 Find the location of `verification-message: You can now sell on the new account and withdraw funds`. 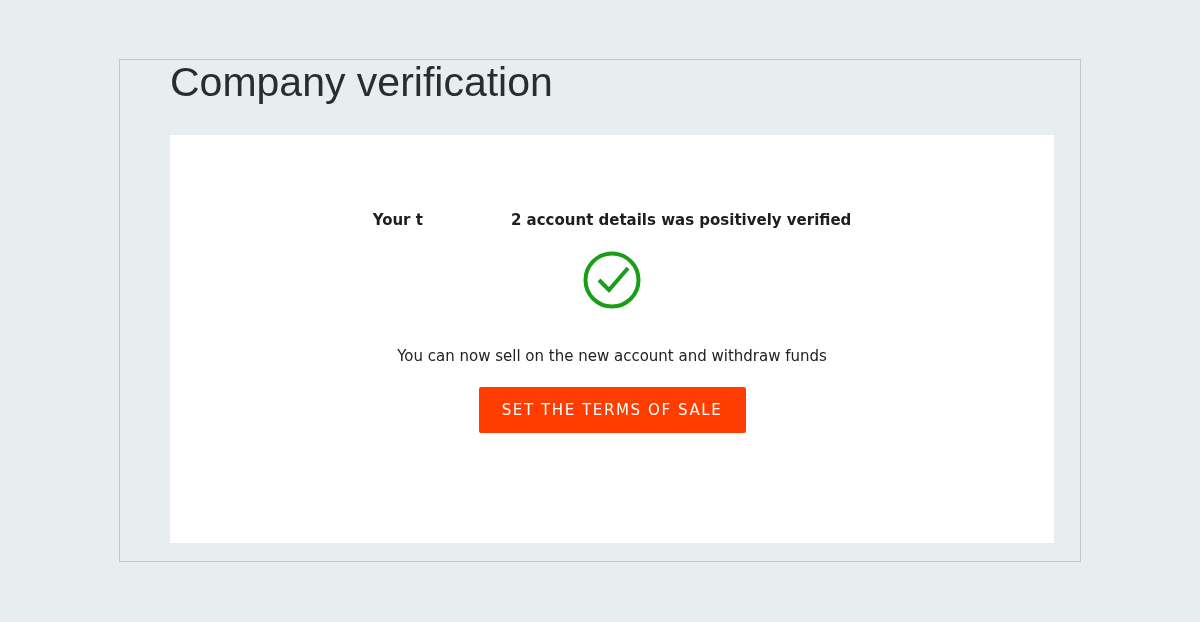

verification-message: You can now sell on the new account and withdraw funds is located at coordinates (612, 356).